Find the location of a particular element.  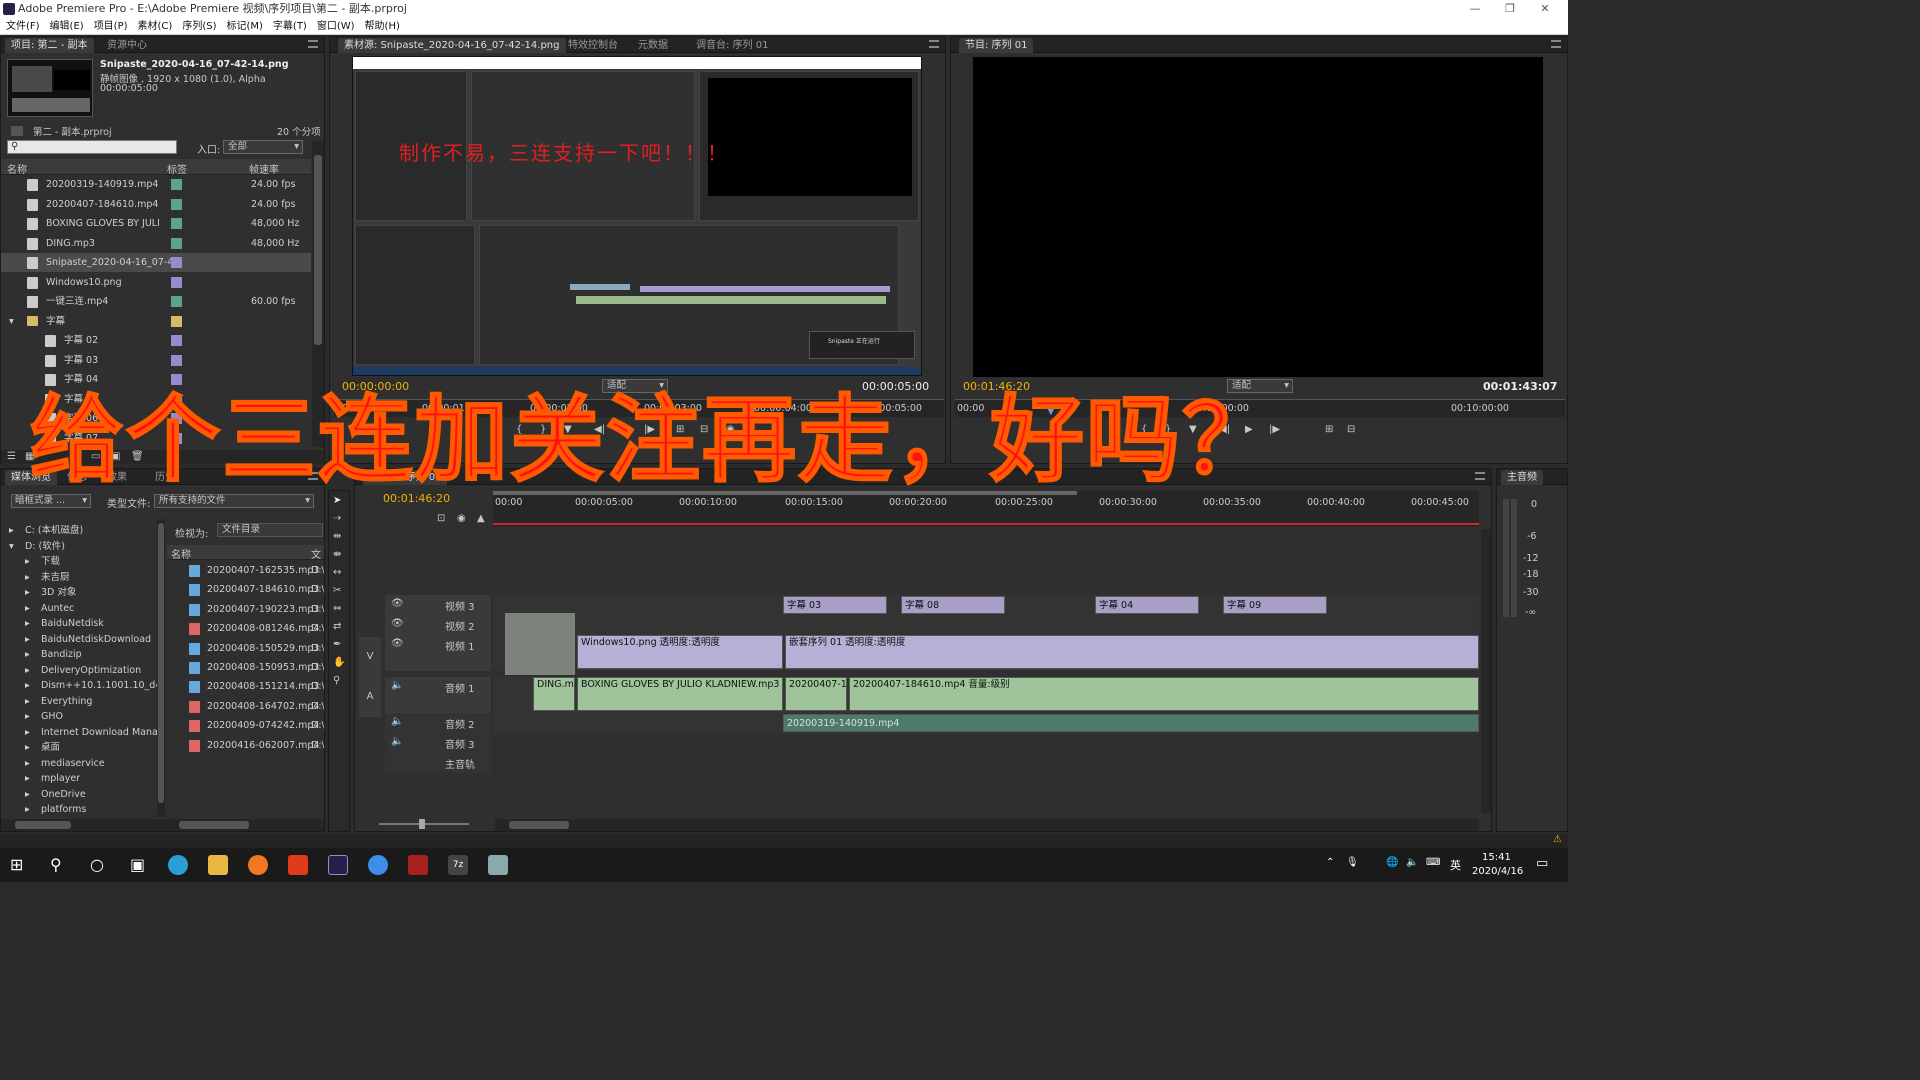

track-select-tool-icon: ⇢ is located at coordinates (337, 518).